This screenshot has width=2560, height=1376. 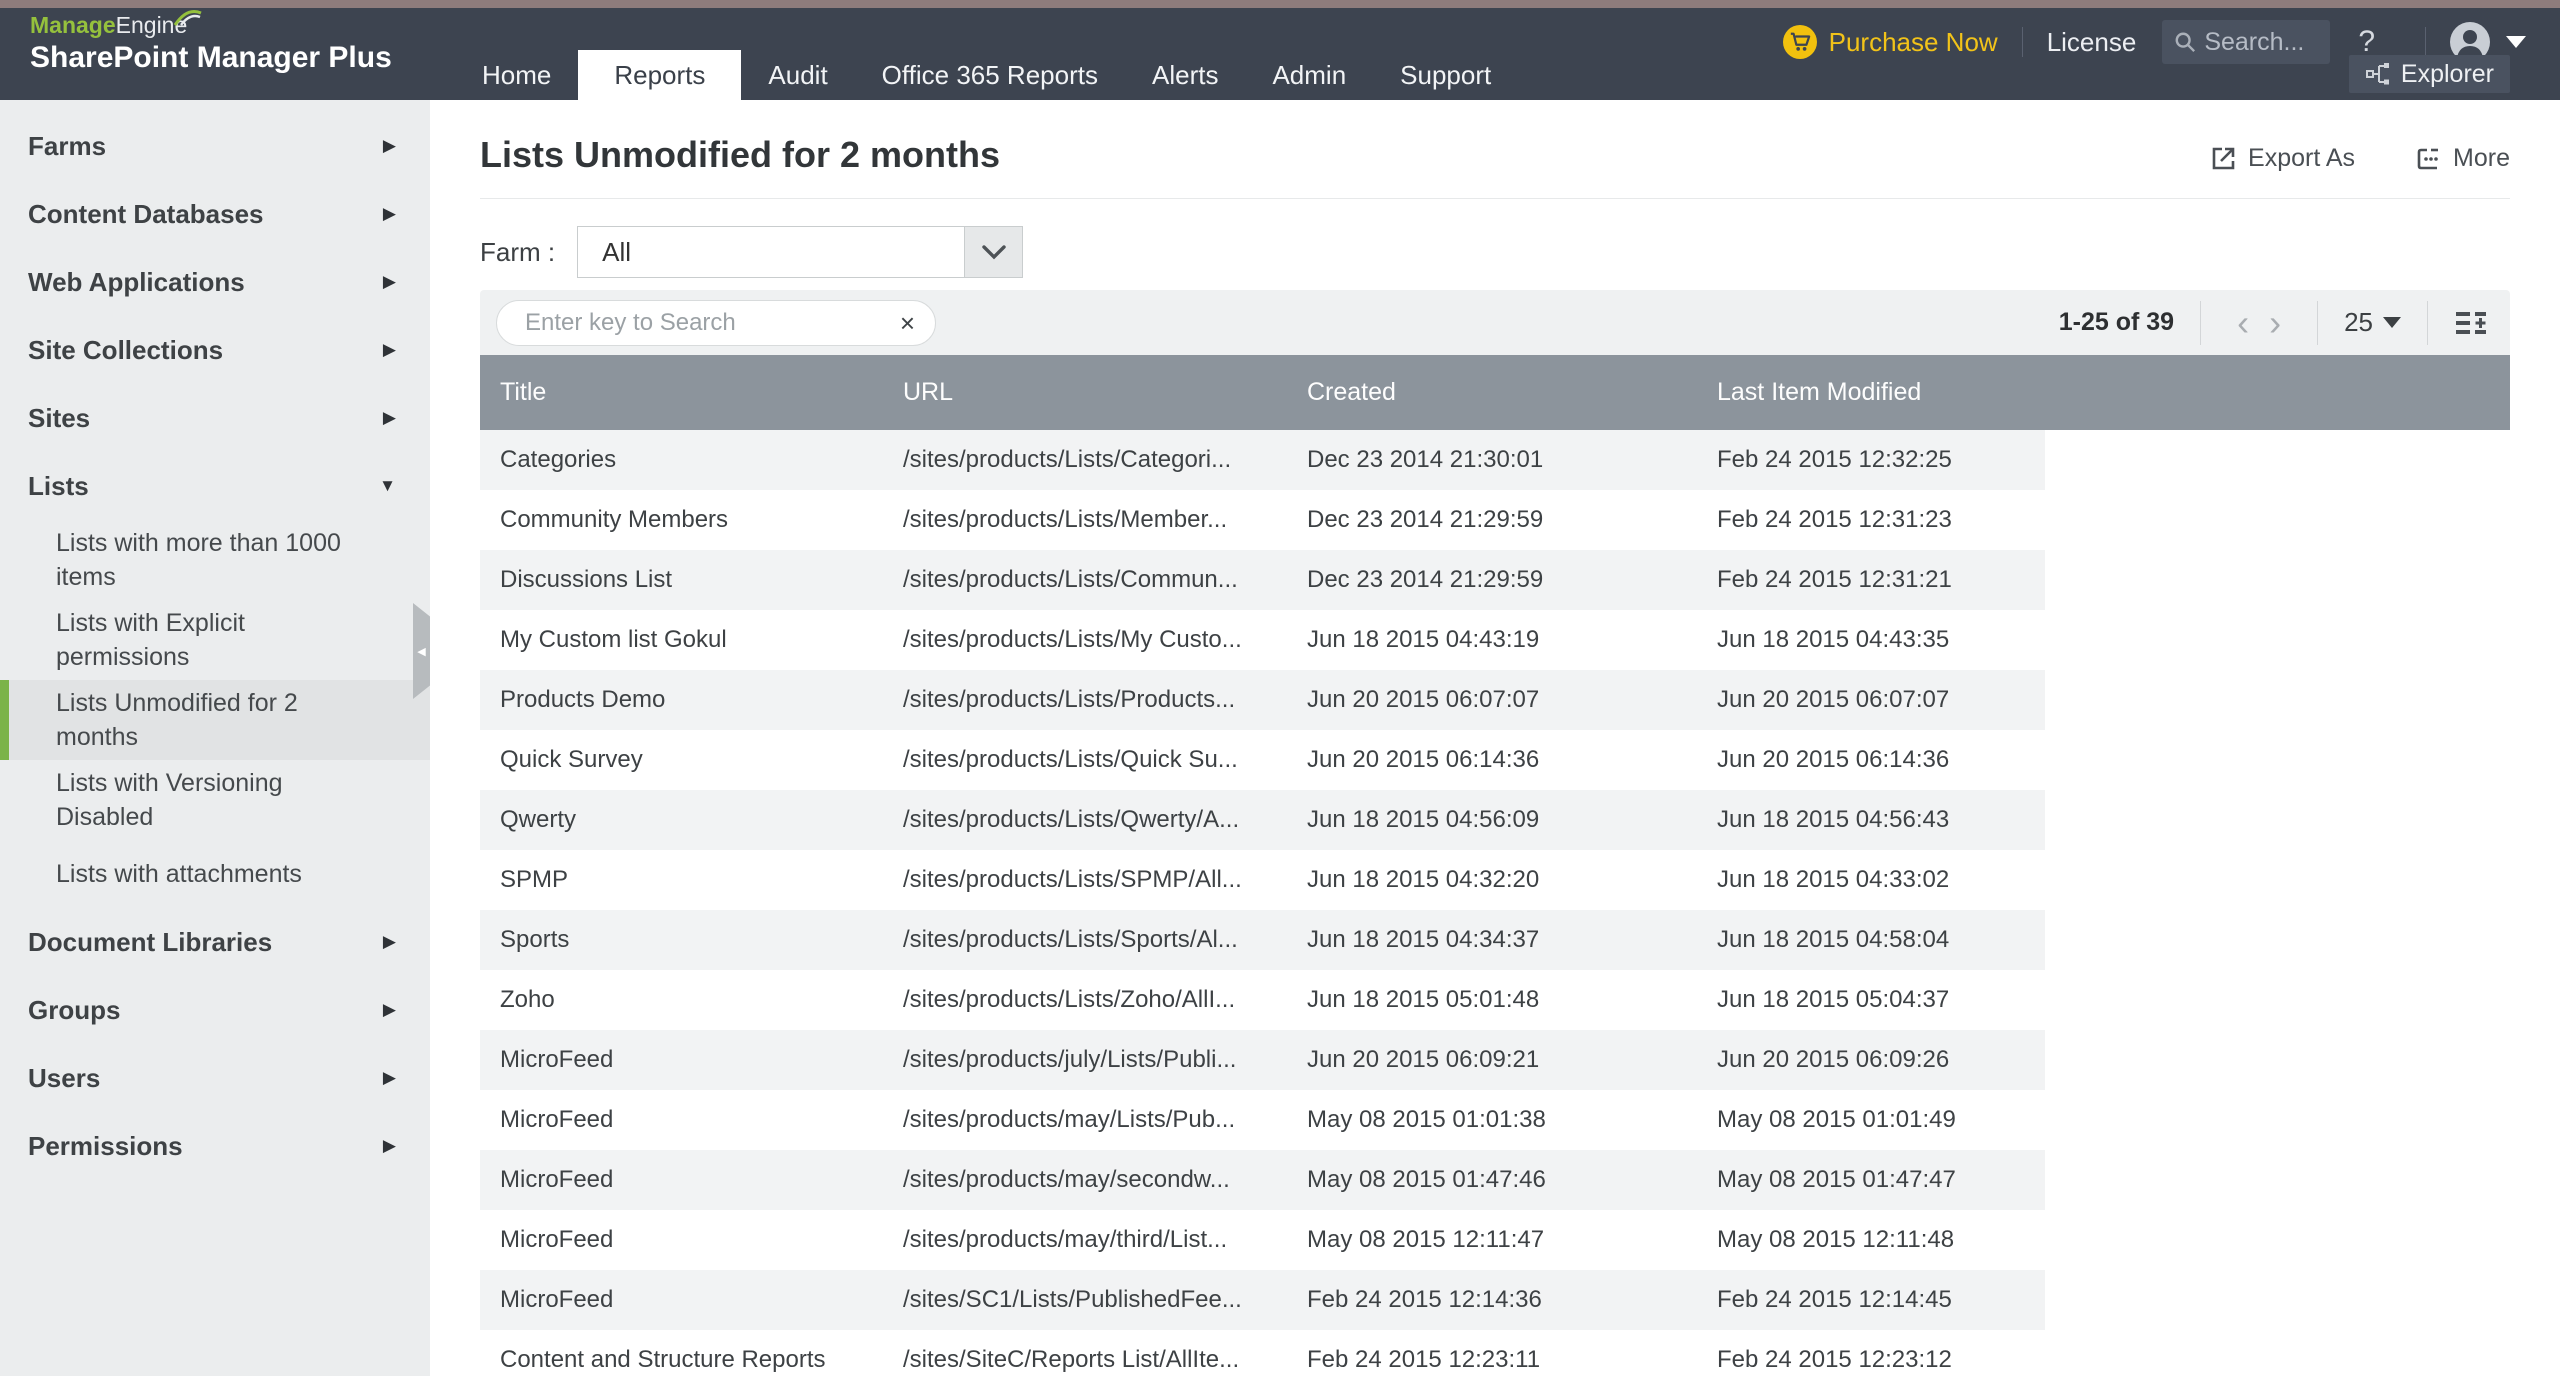 I want to click on column-header-title: Title, so click(x=681, y=392).